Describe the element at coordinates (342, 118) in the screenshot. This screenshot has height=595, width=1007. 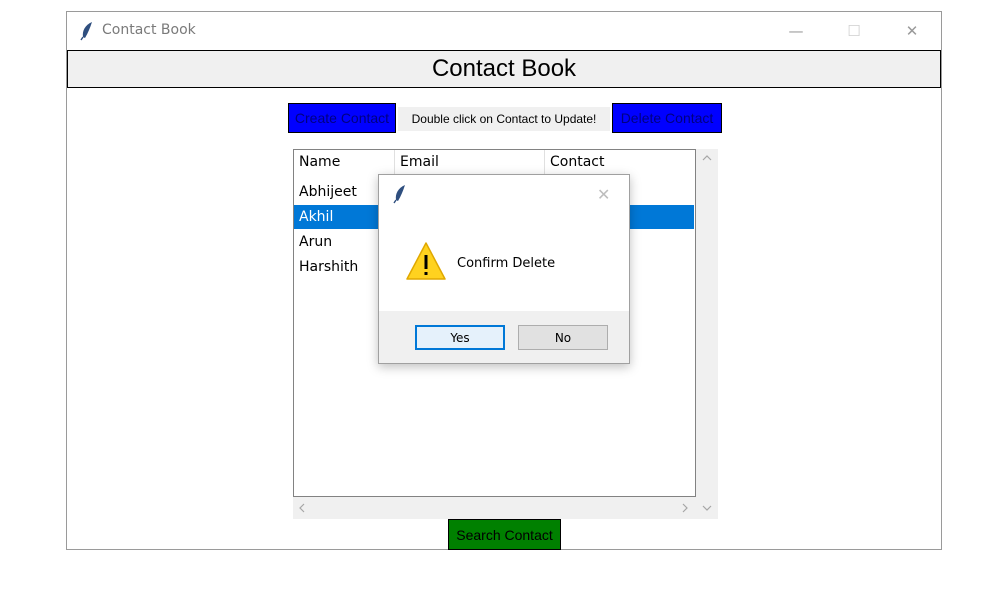
I see `create-contact-button: Create Contact` at that location.